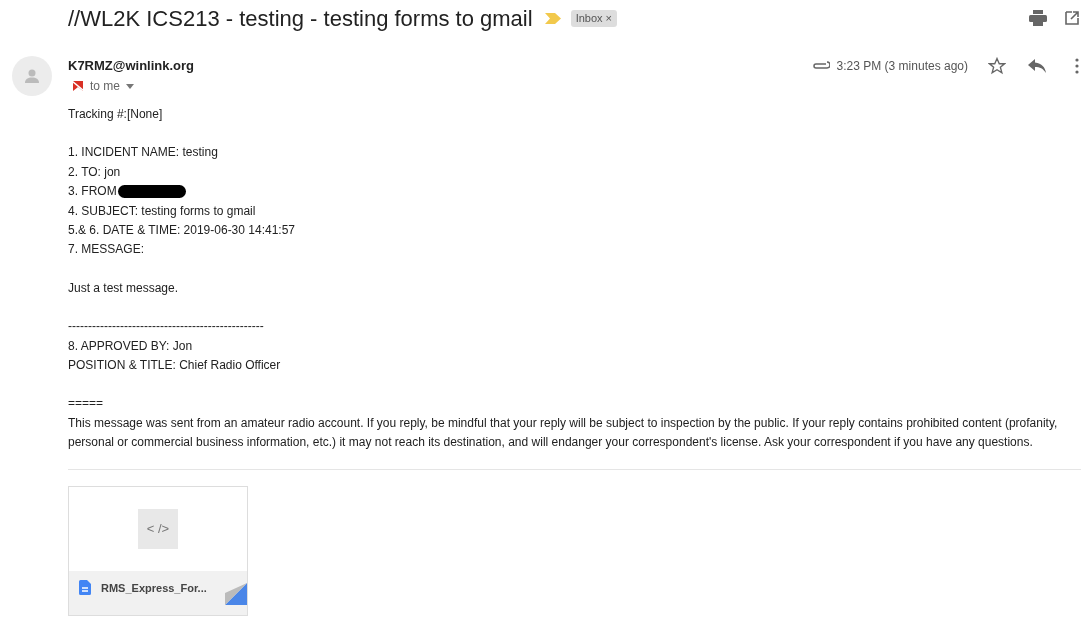 The image size is (1081, 625). What do you see at coordinates (131, 346) in the screenshot?
I see `message-line: 8. APPROVED BY: Jon` at bounding box center [131, 346].